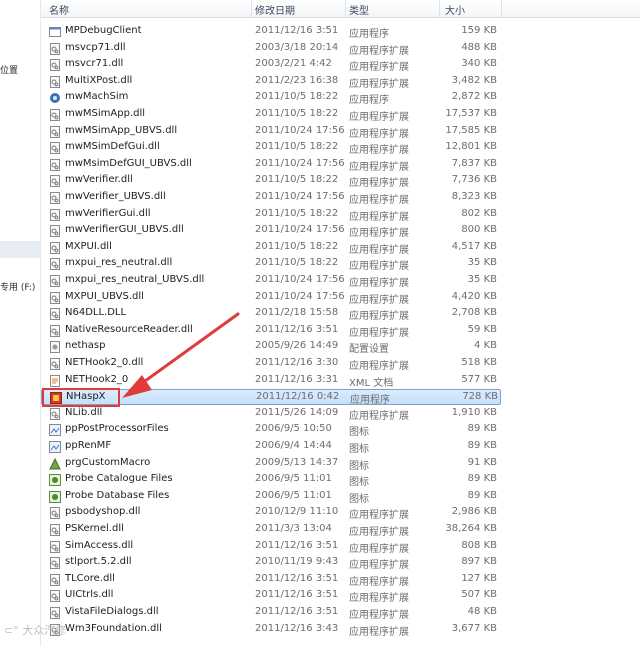 Image resolution: width=640 pixels, height=646 pixels. Describe the element at coordinates (370, 400) in the screenshot. I see `file-type: 应用程序` at that location.